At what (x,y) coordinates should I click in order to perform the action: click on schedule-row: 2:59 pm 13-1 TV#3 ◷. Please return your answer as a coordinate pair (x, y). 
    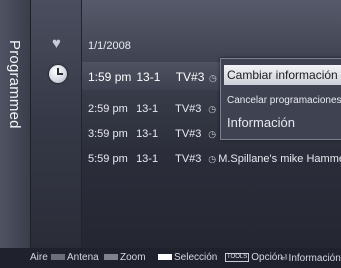
    Looking at the image, I should click on (153, 109).